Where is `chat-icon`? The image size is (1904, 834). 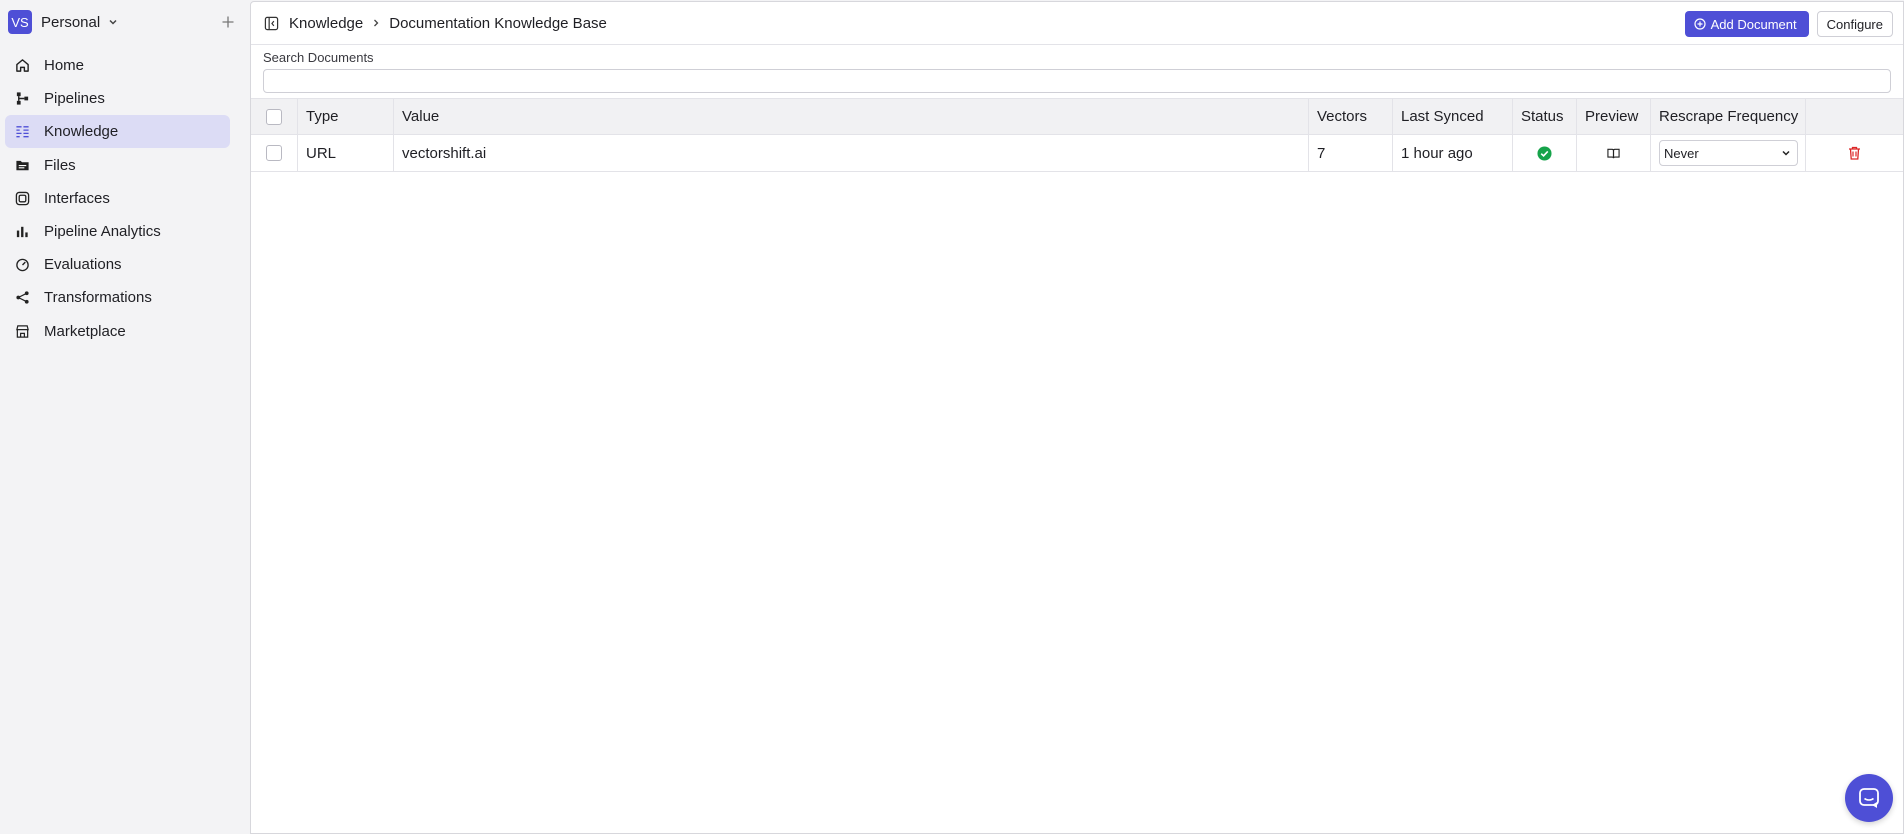
chat-icon is located at coordinates (1869, 798).